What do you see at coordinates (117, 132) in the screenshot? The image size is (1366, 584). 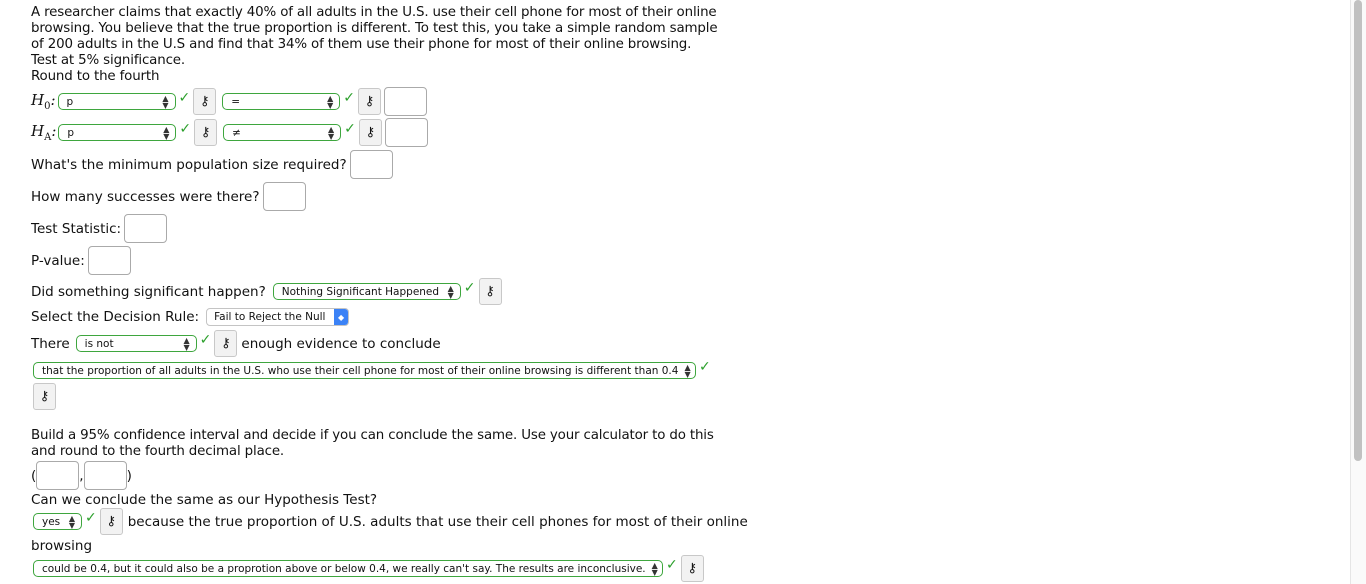 I see `ha-parameter-select: p ▲ ▼` at bounding box center [117, 132].